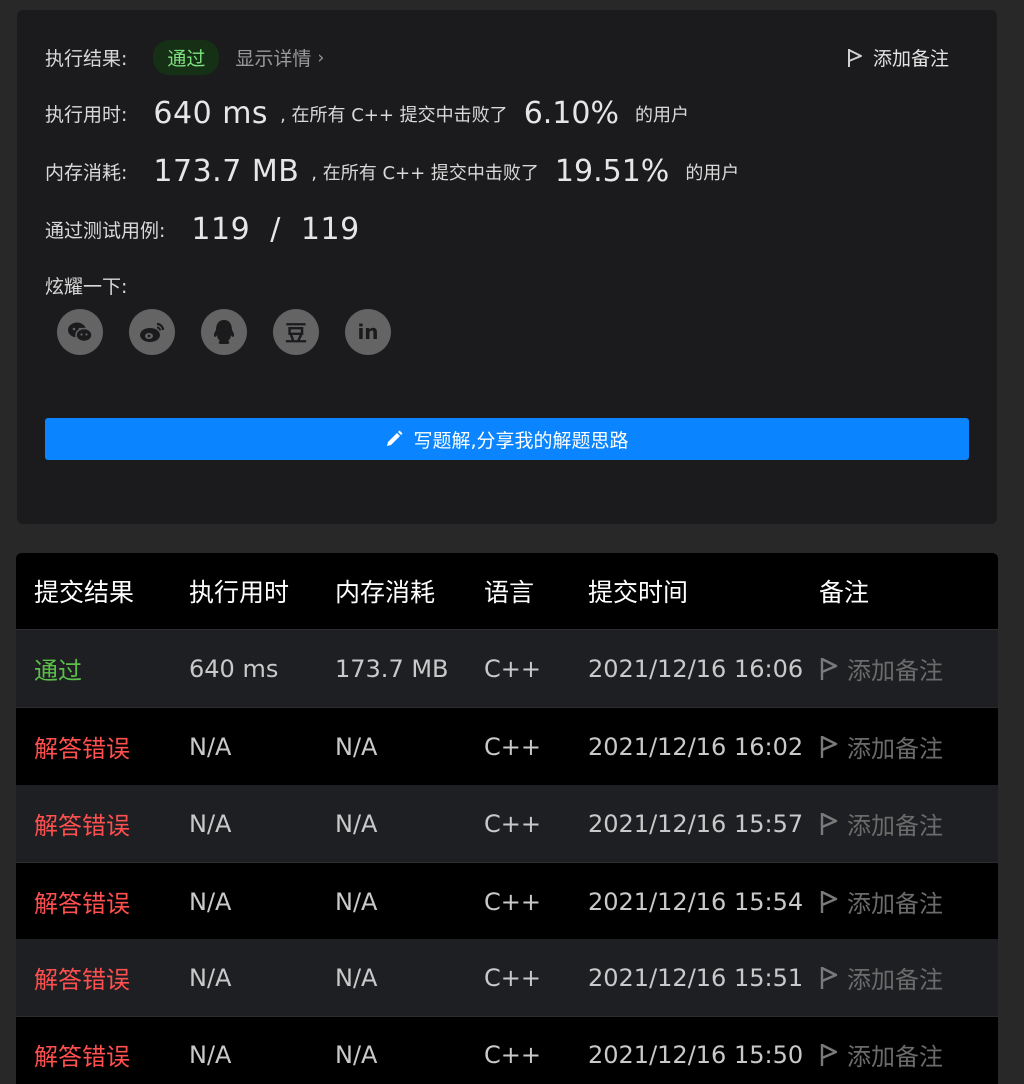  I want to click on header-note: 备注, so click(844, 592).